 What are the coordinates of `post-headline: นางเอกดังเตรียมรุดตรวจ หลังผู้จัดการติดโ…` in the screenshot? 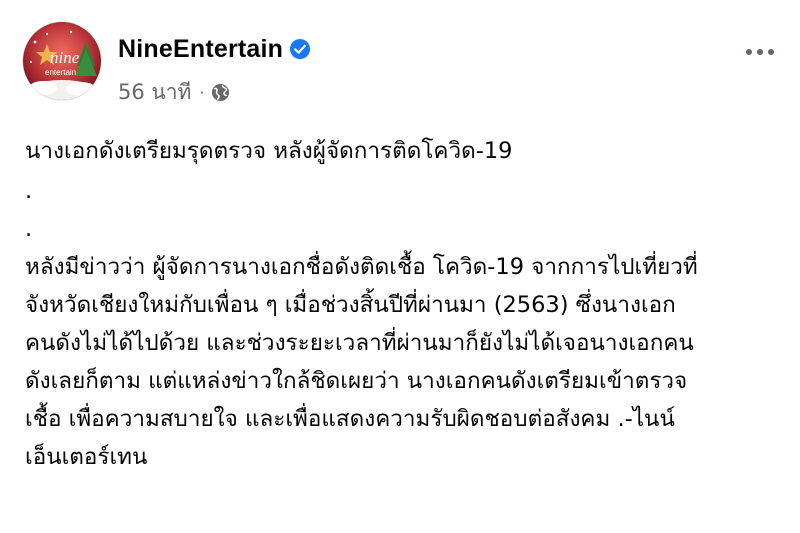 It's located at (269, 151).